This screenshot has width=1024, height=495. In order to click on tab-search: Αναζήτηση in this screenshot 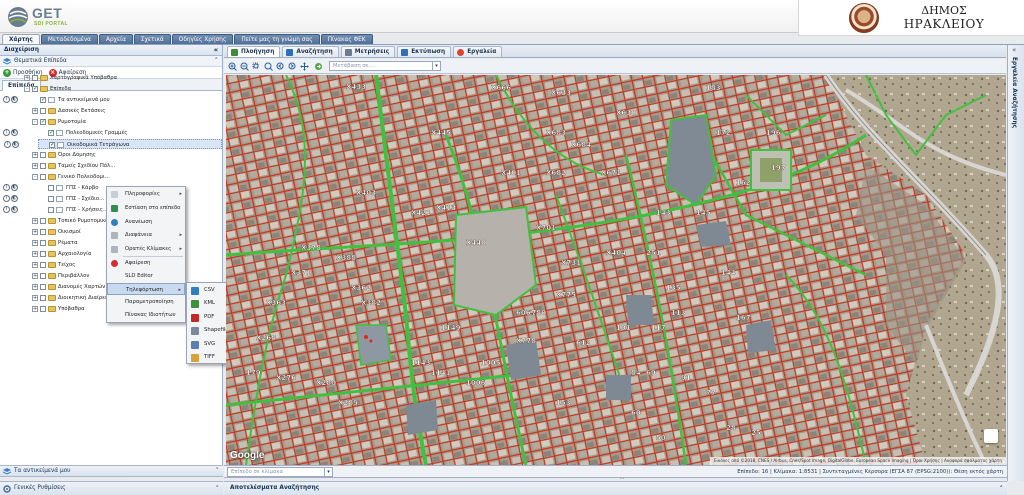, I will do `click(310, 51)`.